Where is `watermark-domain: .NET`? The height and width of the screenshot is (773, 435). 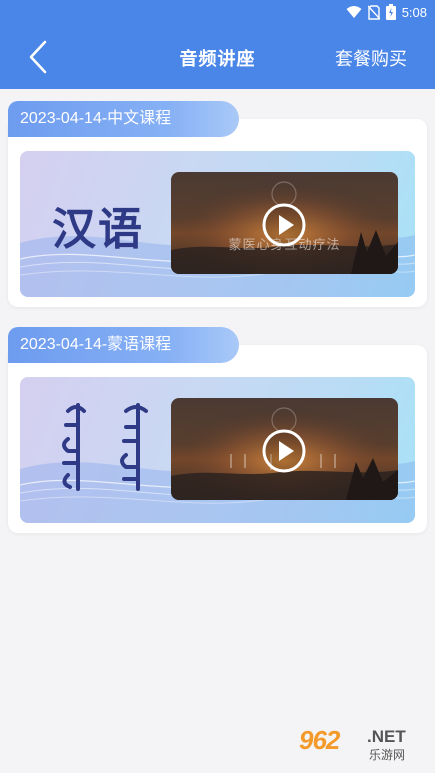 watermark-domain: .NET is located at coordinates (386, 736).